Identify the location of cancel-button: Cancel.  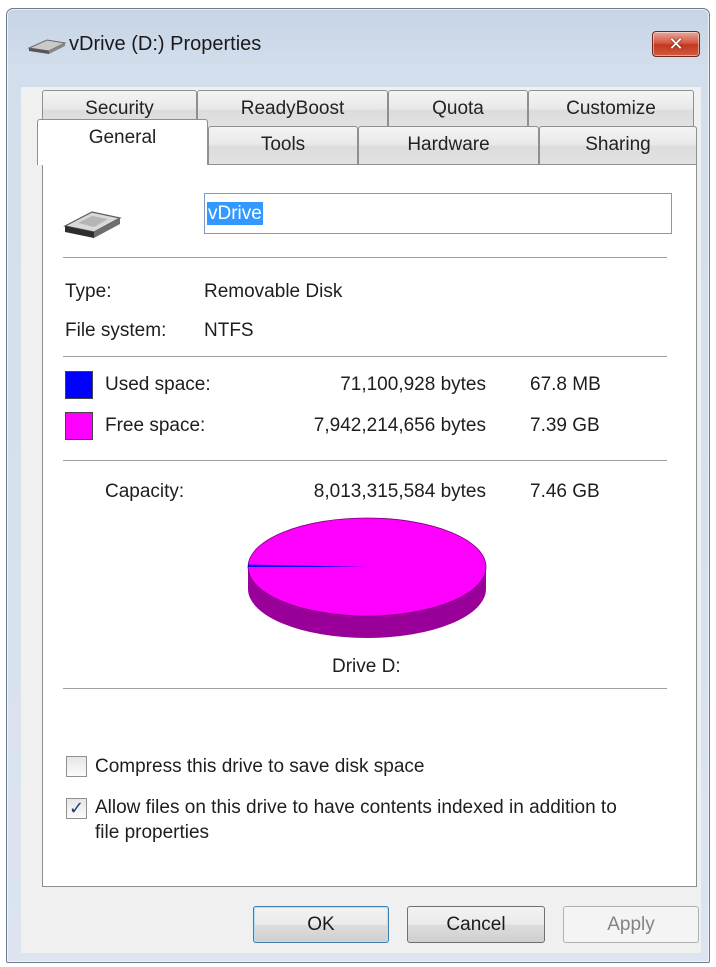
(476, 924).